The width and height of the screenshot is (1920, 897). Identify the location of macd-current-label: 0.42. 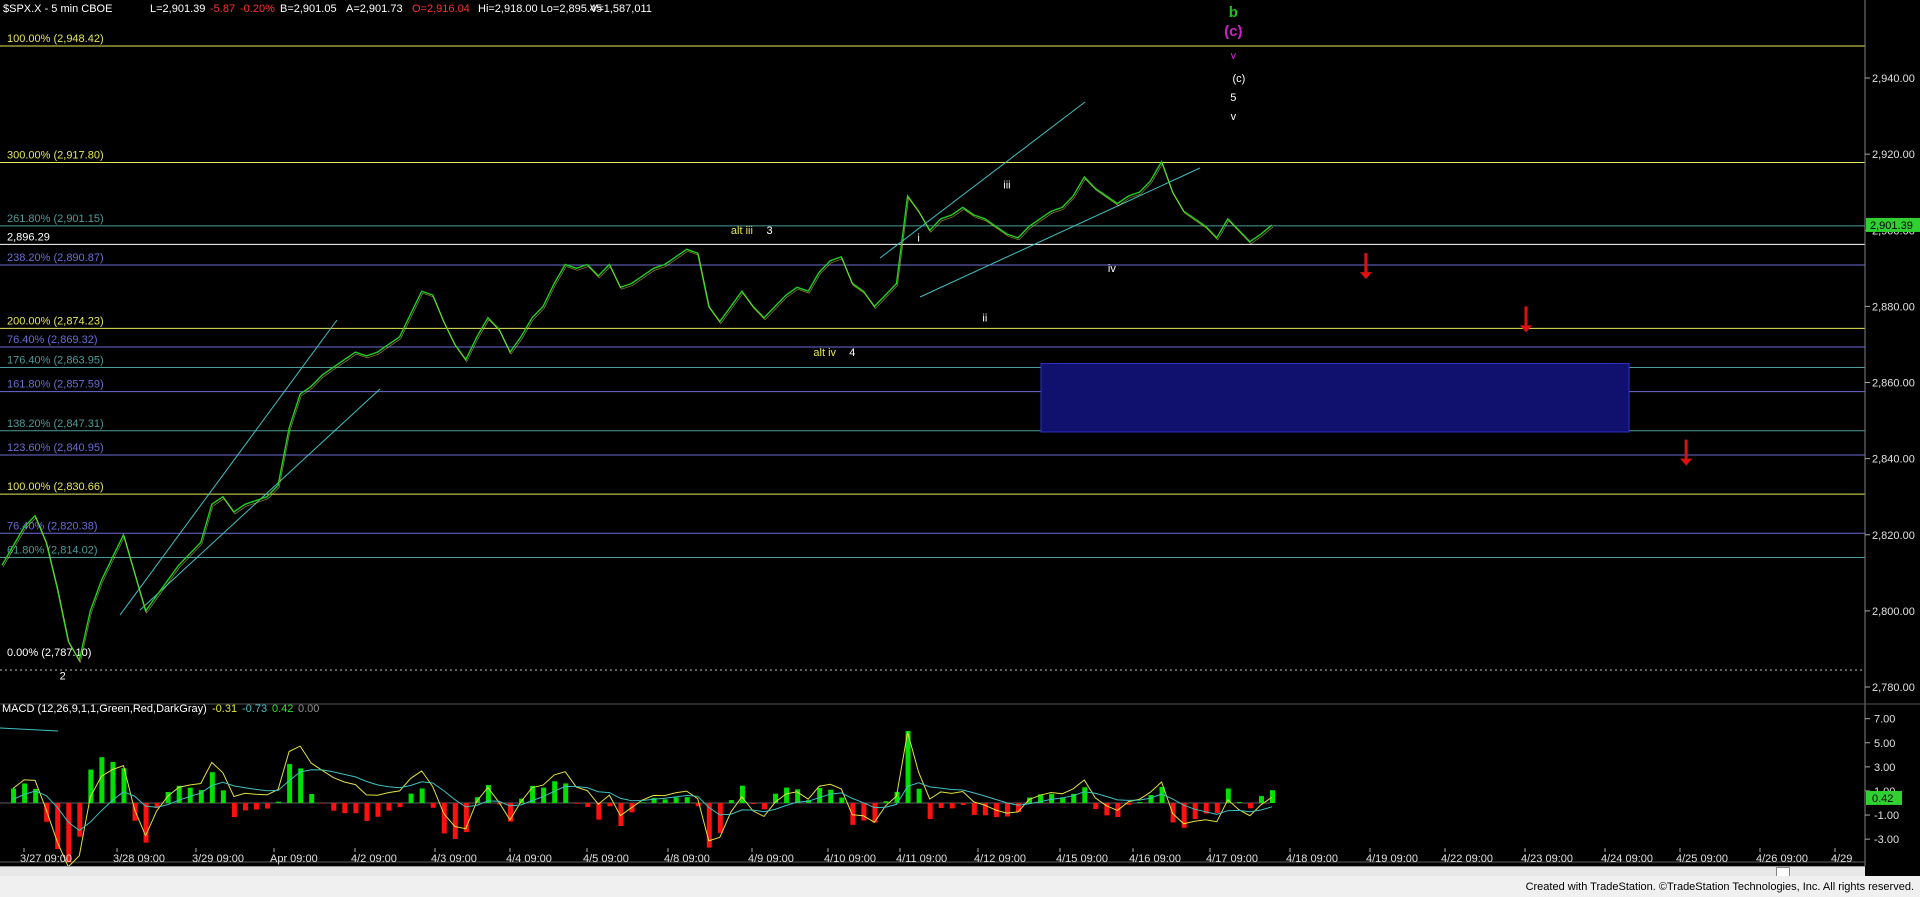
(1882, 799).